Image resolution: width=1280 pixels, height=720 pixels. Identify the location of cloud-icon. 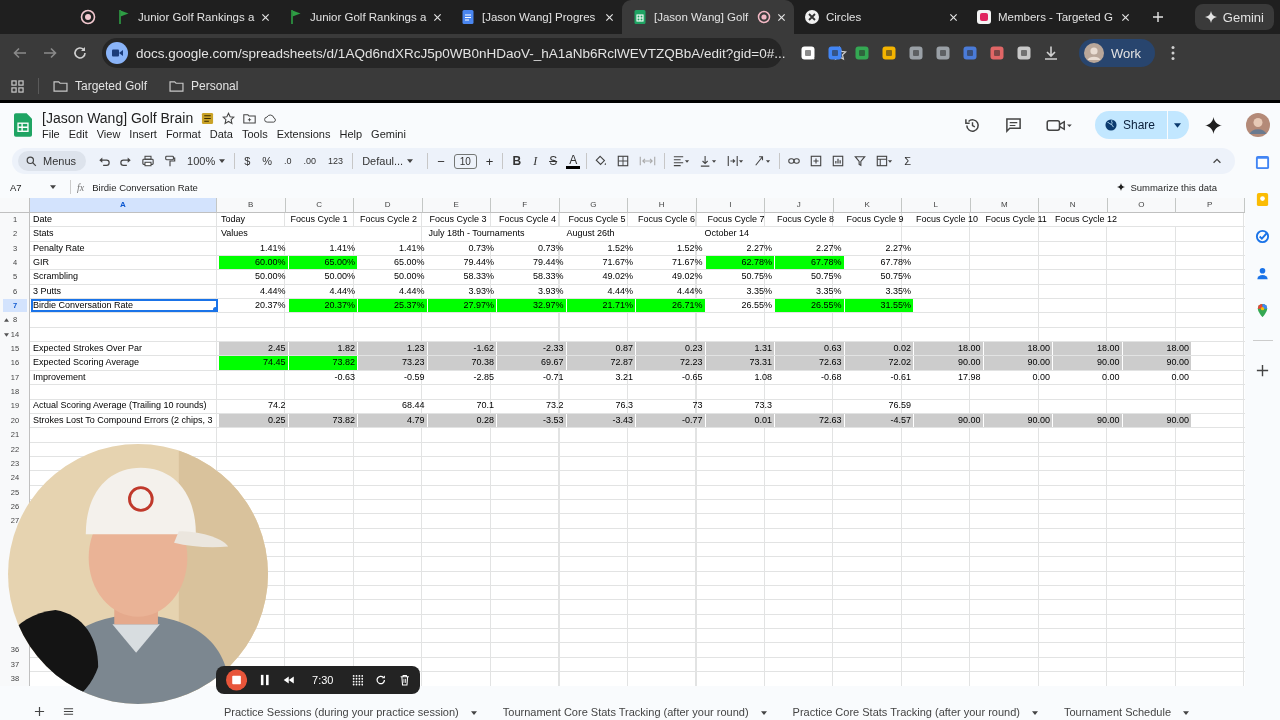
(271, 118).